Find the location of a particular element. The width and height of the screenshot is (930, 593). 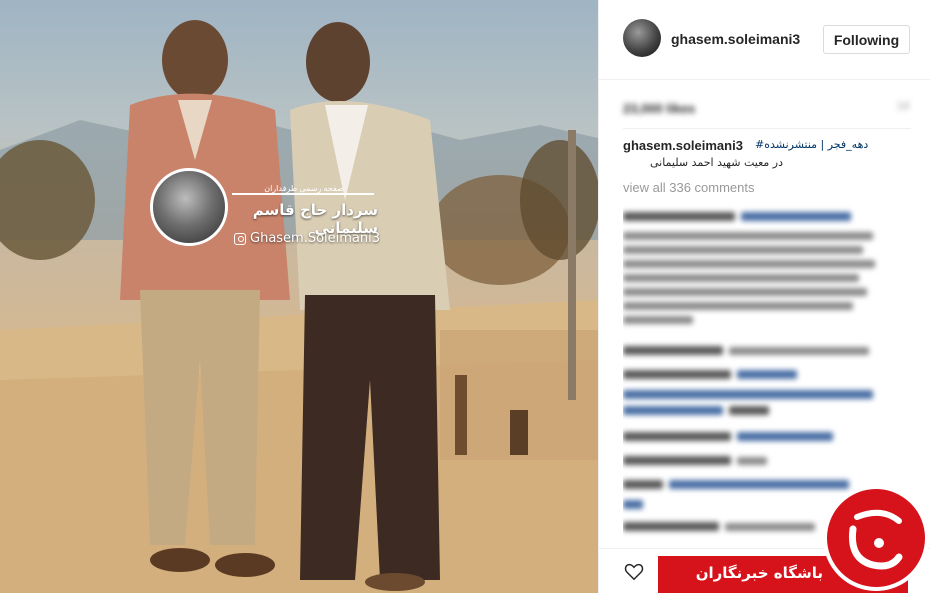

post-header: ghasem.soleimani3 Following is located at coordinates (764, 40).